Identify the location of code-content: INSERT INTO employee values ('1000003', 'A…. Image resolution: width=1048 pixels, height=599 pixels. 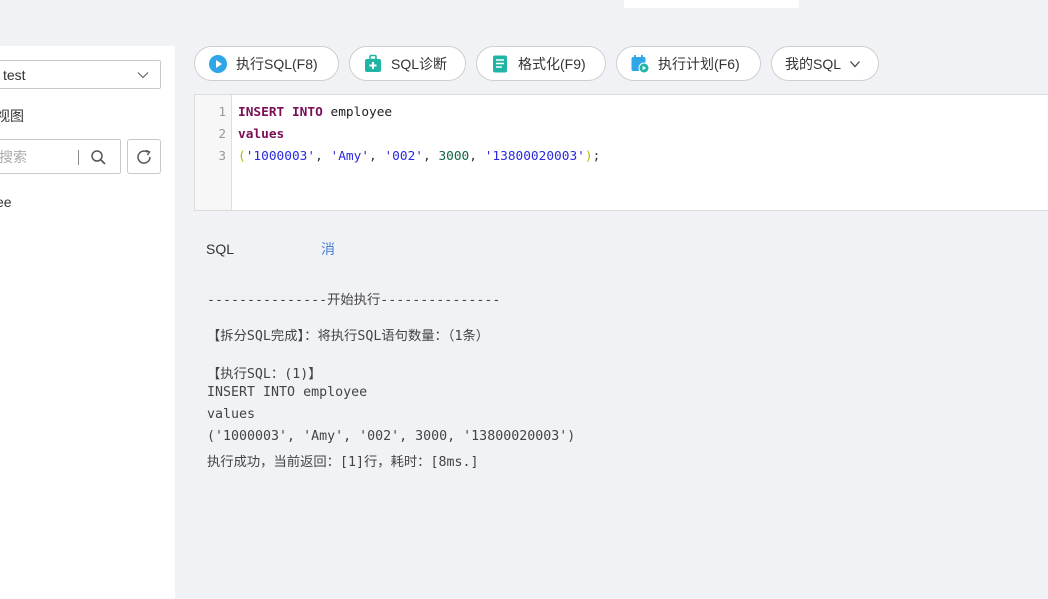
(419, 135).